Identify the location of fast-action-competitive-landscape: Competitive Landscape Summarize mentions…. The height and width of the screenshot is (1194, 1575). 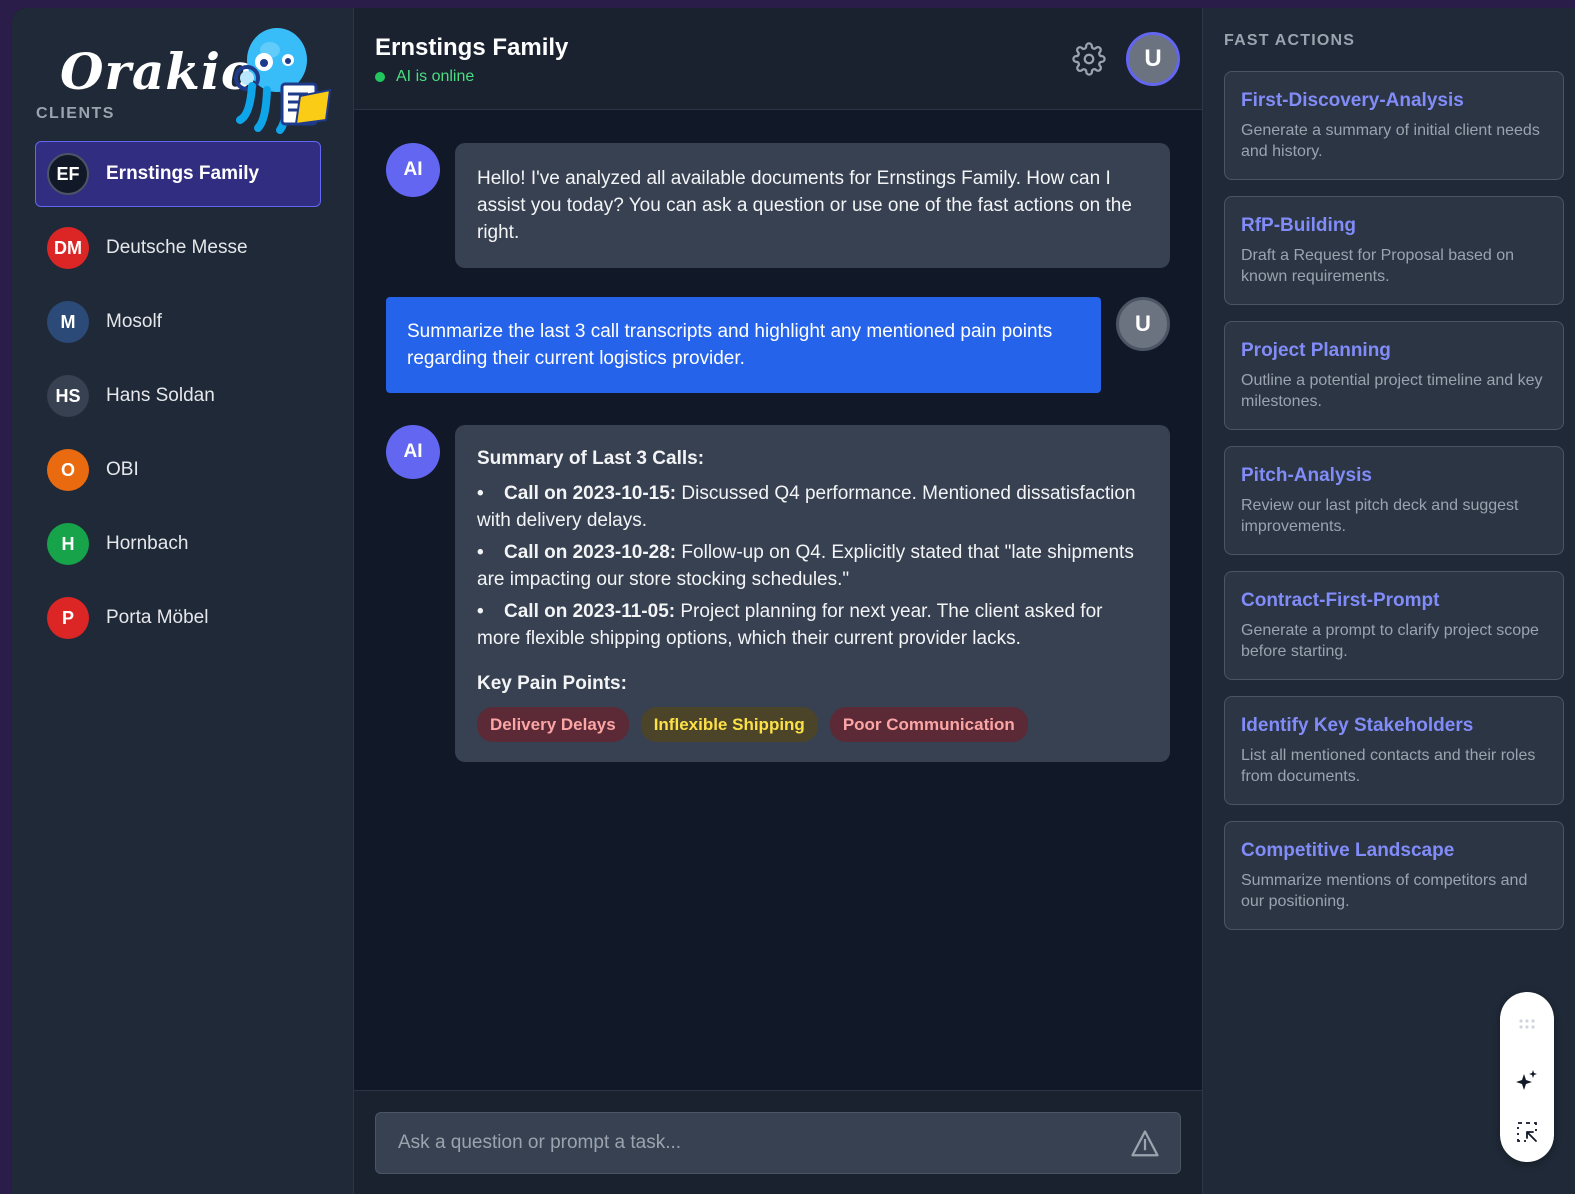
(1394, 875).